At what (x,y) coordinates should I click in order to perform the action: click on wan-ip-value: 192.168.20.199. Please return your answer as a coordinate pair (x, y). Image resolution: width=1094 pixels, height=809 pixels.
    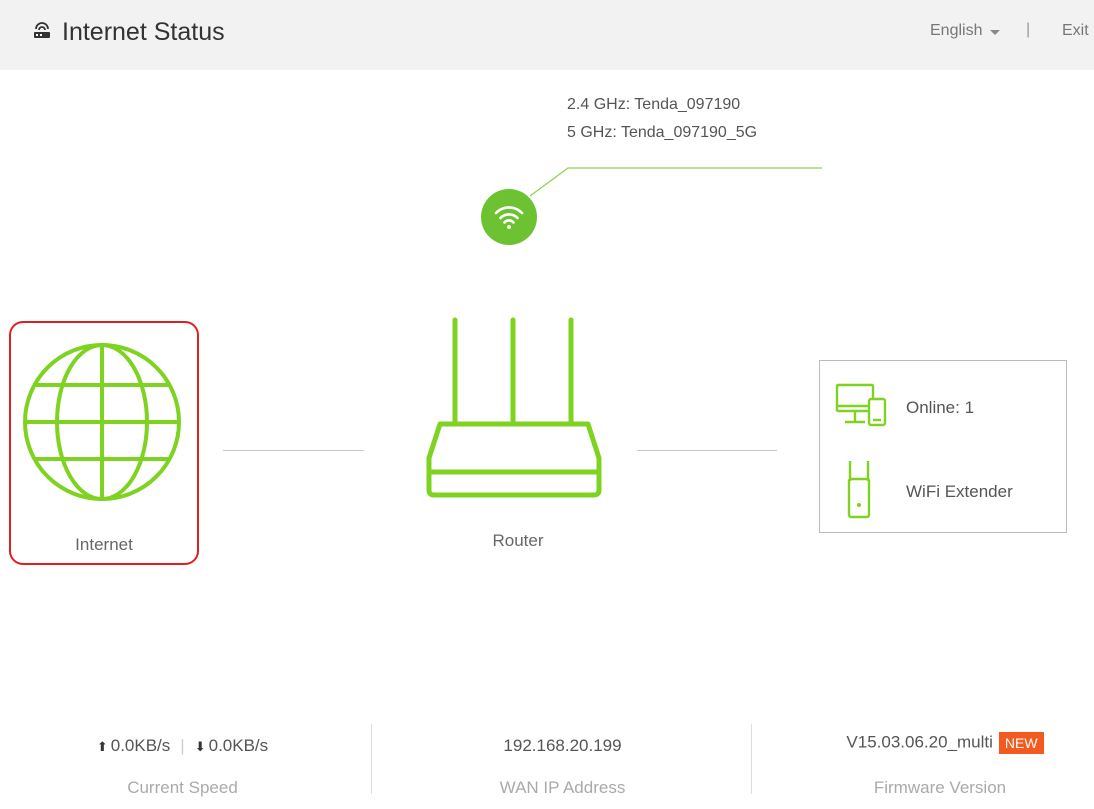
    Looking at the image, I should click on (562, 745).